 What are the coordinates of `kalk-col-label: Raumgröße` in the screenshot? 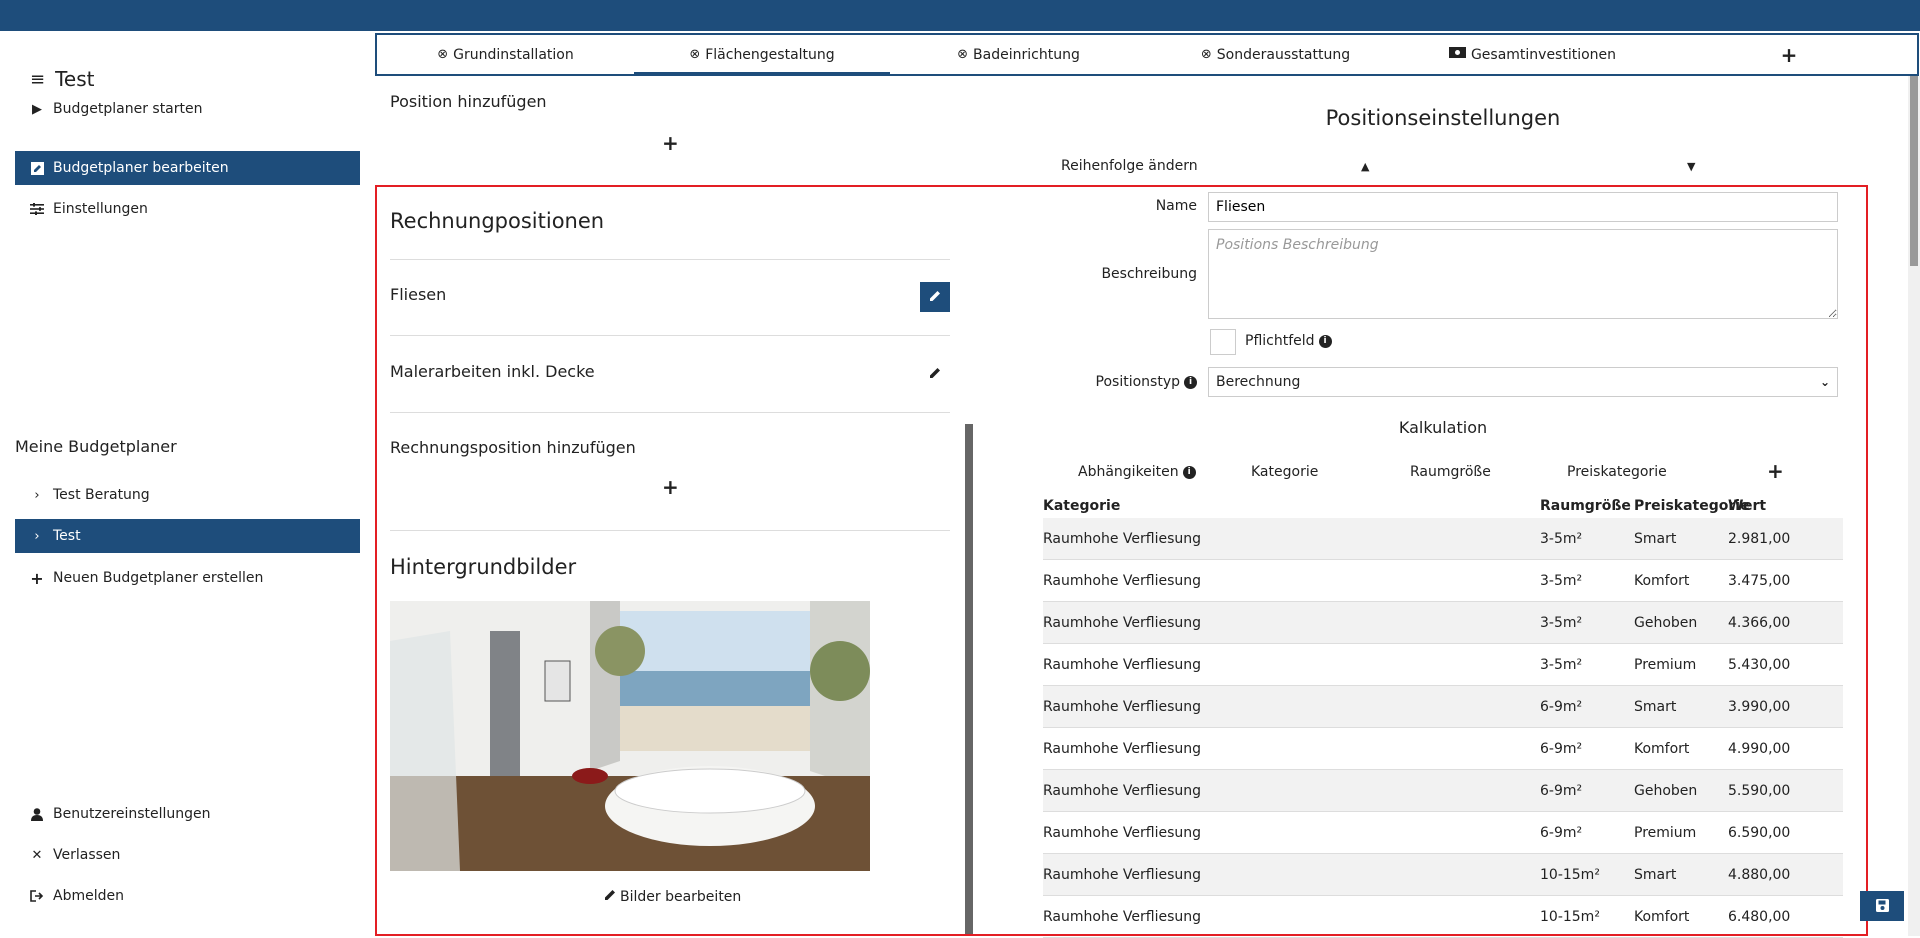 It's located at (1450, 472).